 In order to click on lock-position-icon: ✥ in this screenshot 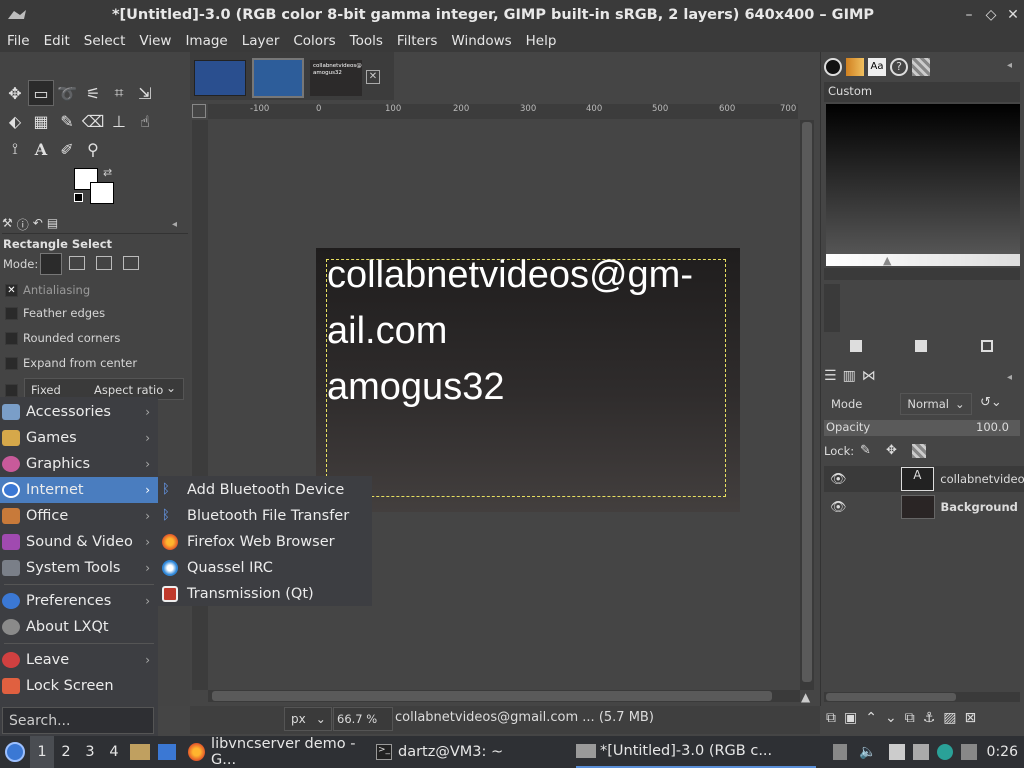, I will do `click(891, 450)`.